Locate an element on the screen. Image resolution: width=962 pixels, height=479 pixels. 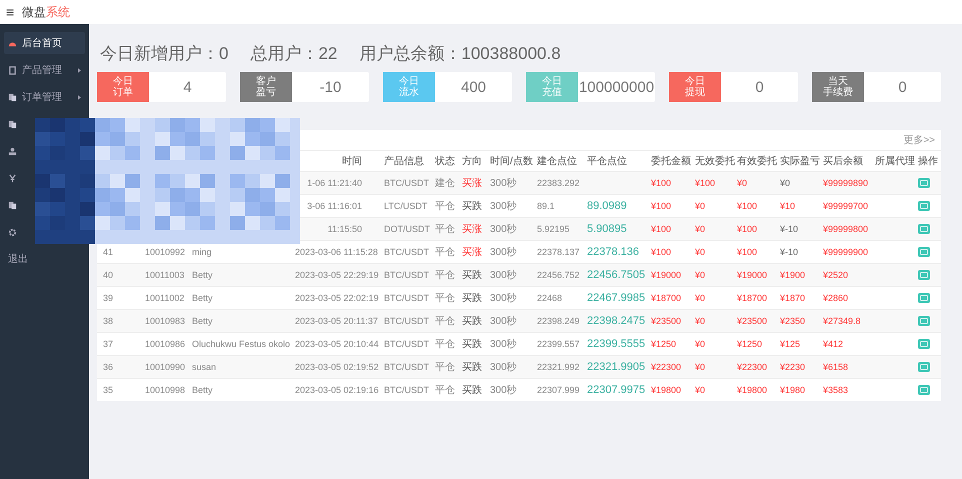
table-cell: ¥2350 is located at coordinates (793, 321).